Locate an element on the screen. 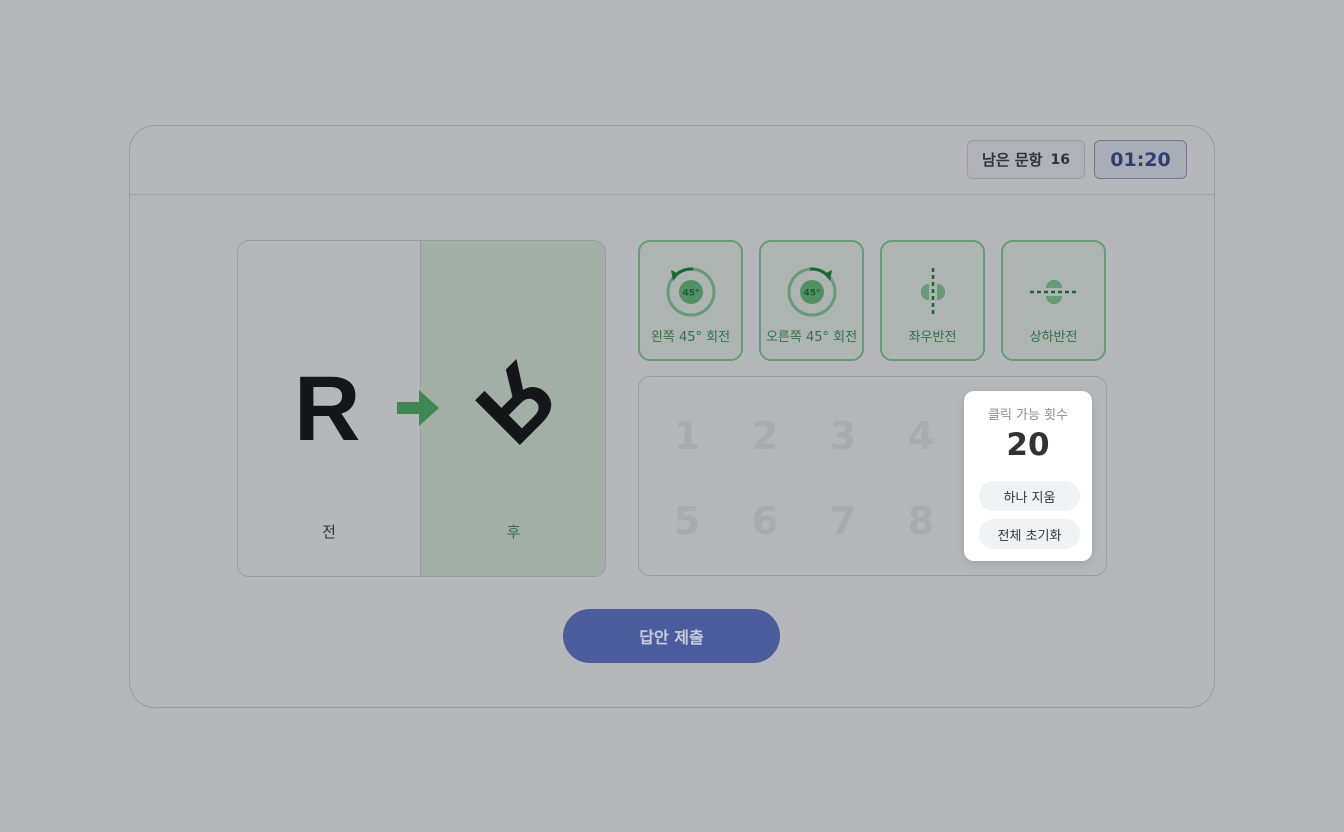 The width and height of the screenshot is (1344, 832). submit-answer-button: 답안 제출 is located at coordinates (671, 636).